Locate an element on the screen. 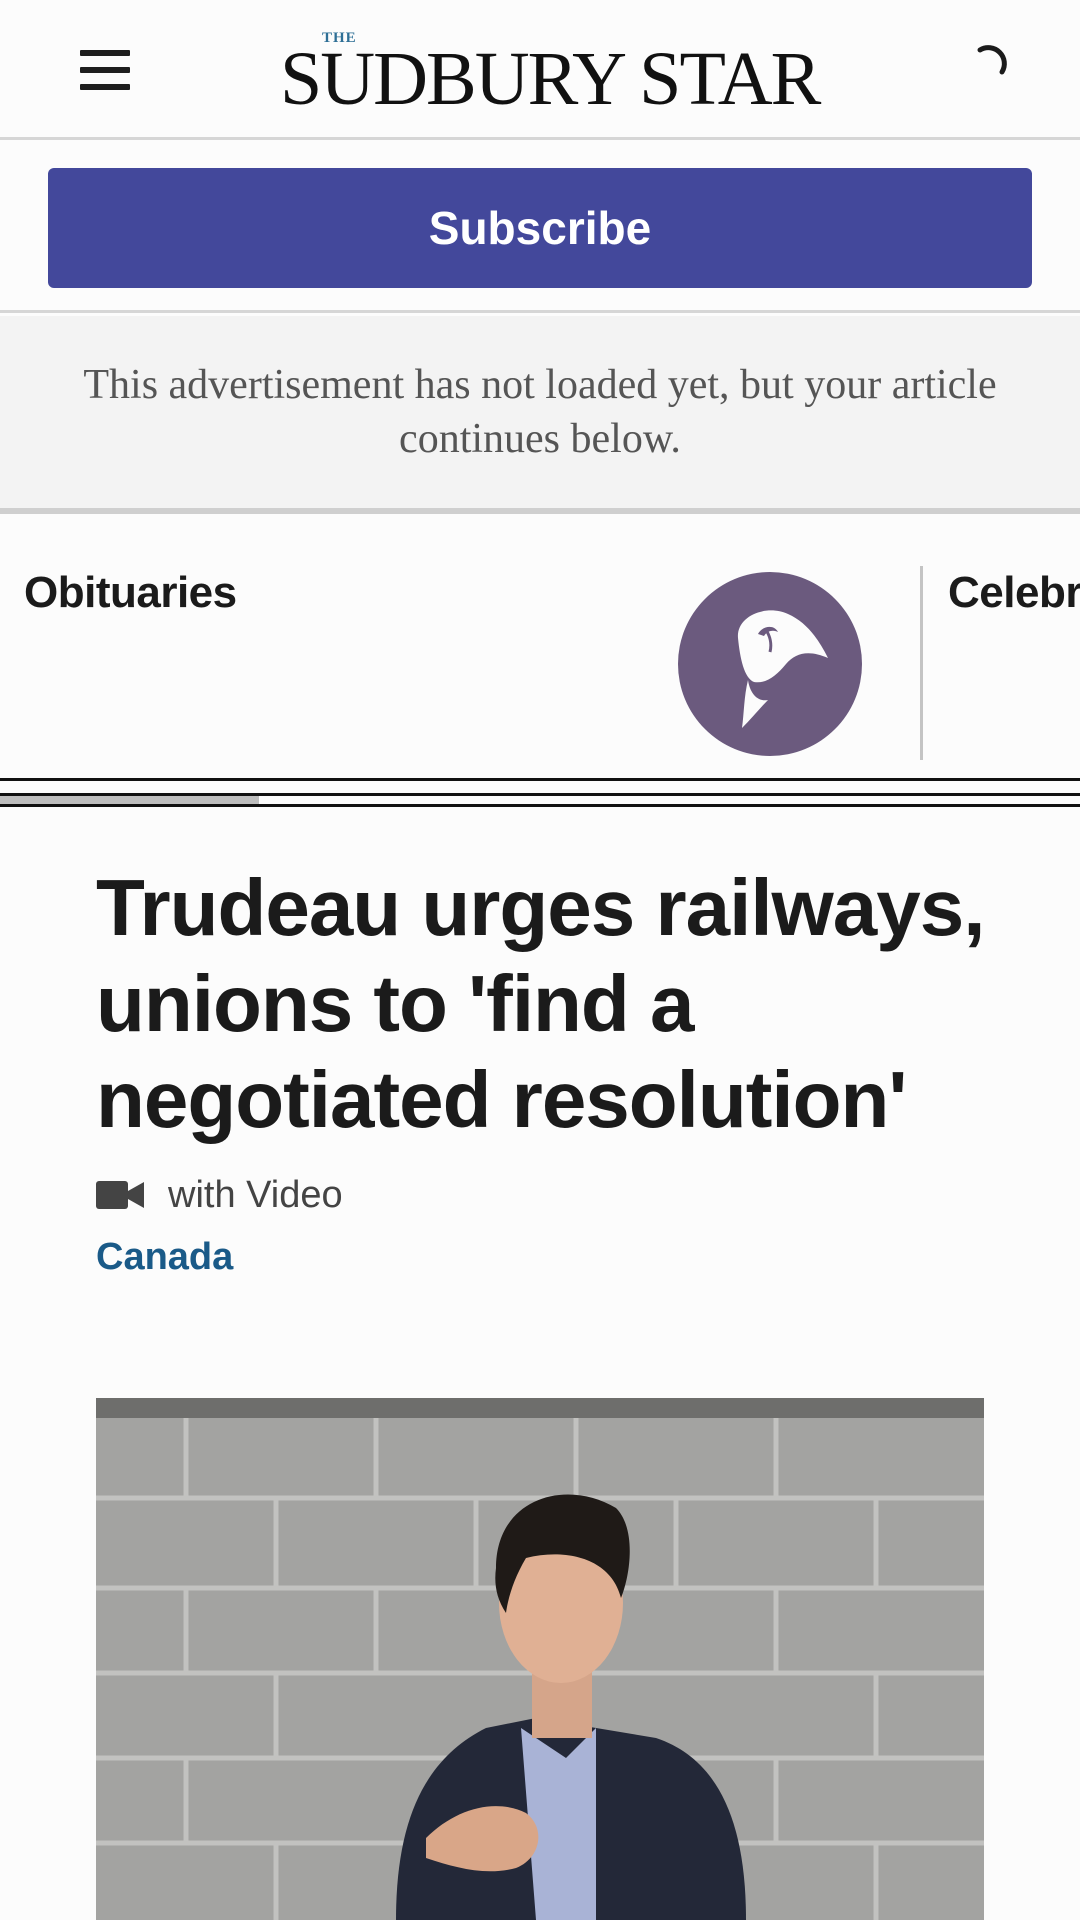 Image resolution: width=1080 pixels, height=1920 pixels. video-label: with Video is located at coordinates (255, 1194).